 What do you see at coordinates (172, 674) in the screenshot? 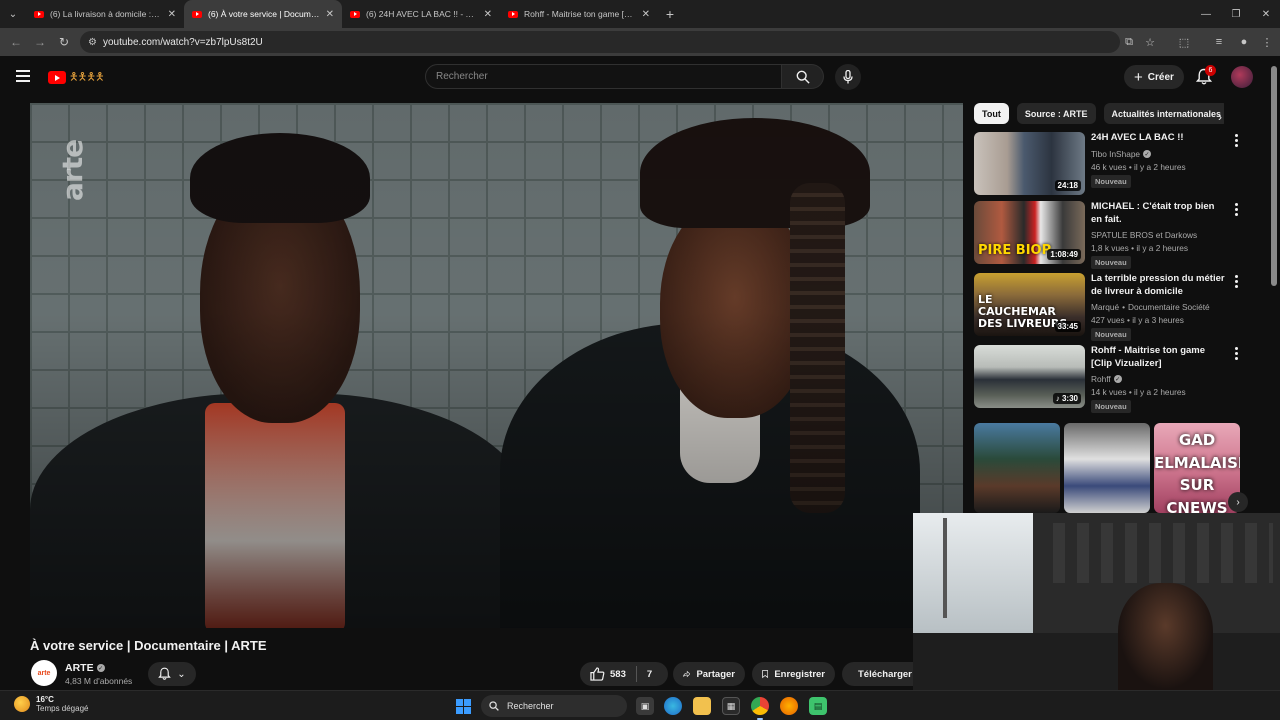
I see `subscription-bell-button: ⌄` at bounding box center [172, 674].